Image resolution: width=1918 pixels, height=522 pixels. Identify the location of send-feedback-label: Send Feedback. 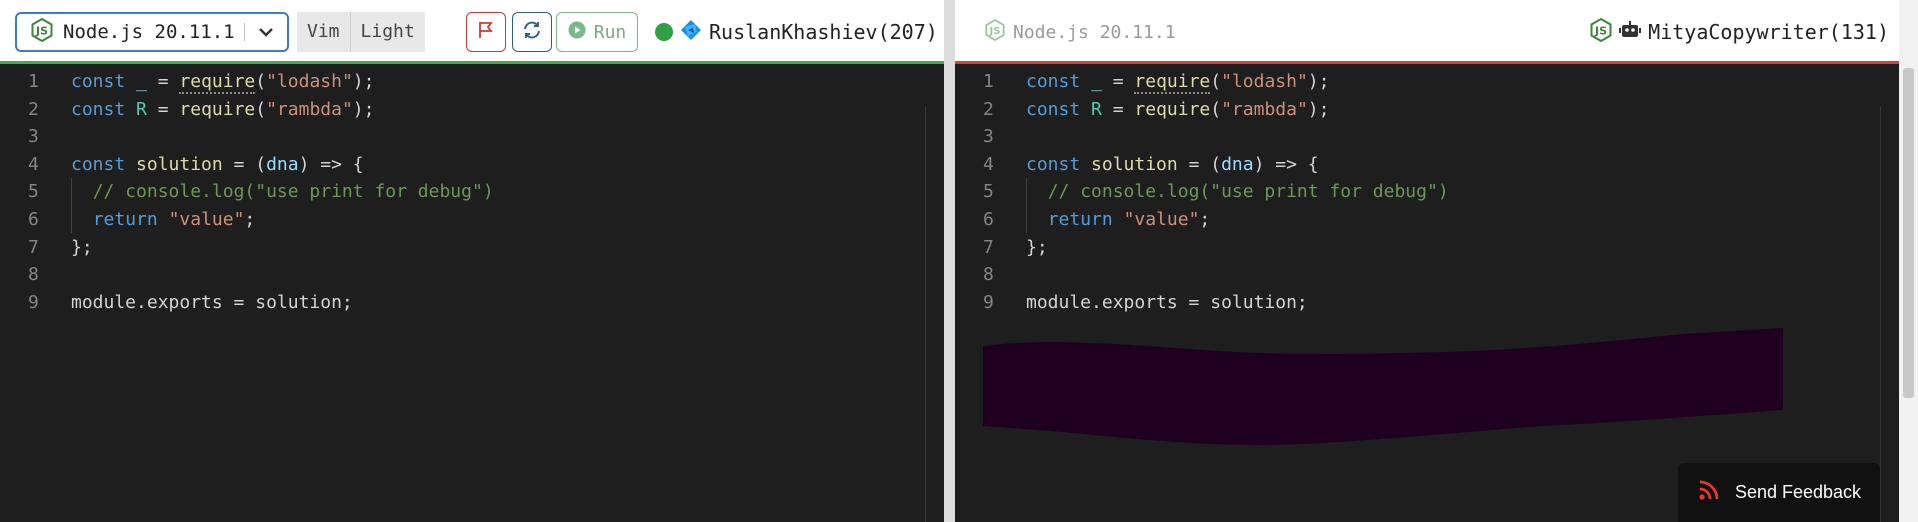
(1798, 492).